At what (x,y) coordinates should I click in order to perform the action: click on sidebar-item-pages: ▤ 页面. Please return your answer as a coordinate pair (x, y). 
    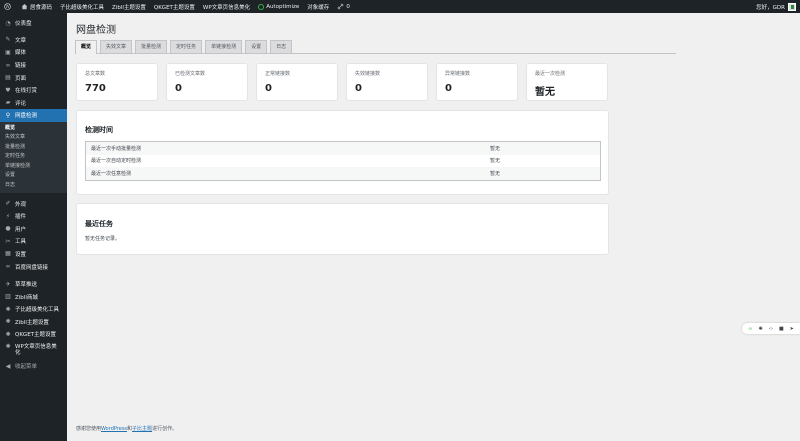
    Looking at the image, I should click on (33, 77).